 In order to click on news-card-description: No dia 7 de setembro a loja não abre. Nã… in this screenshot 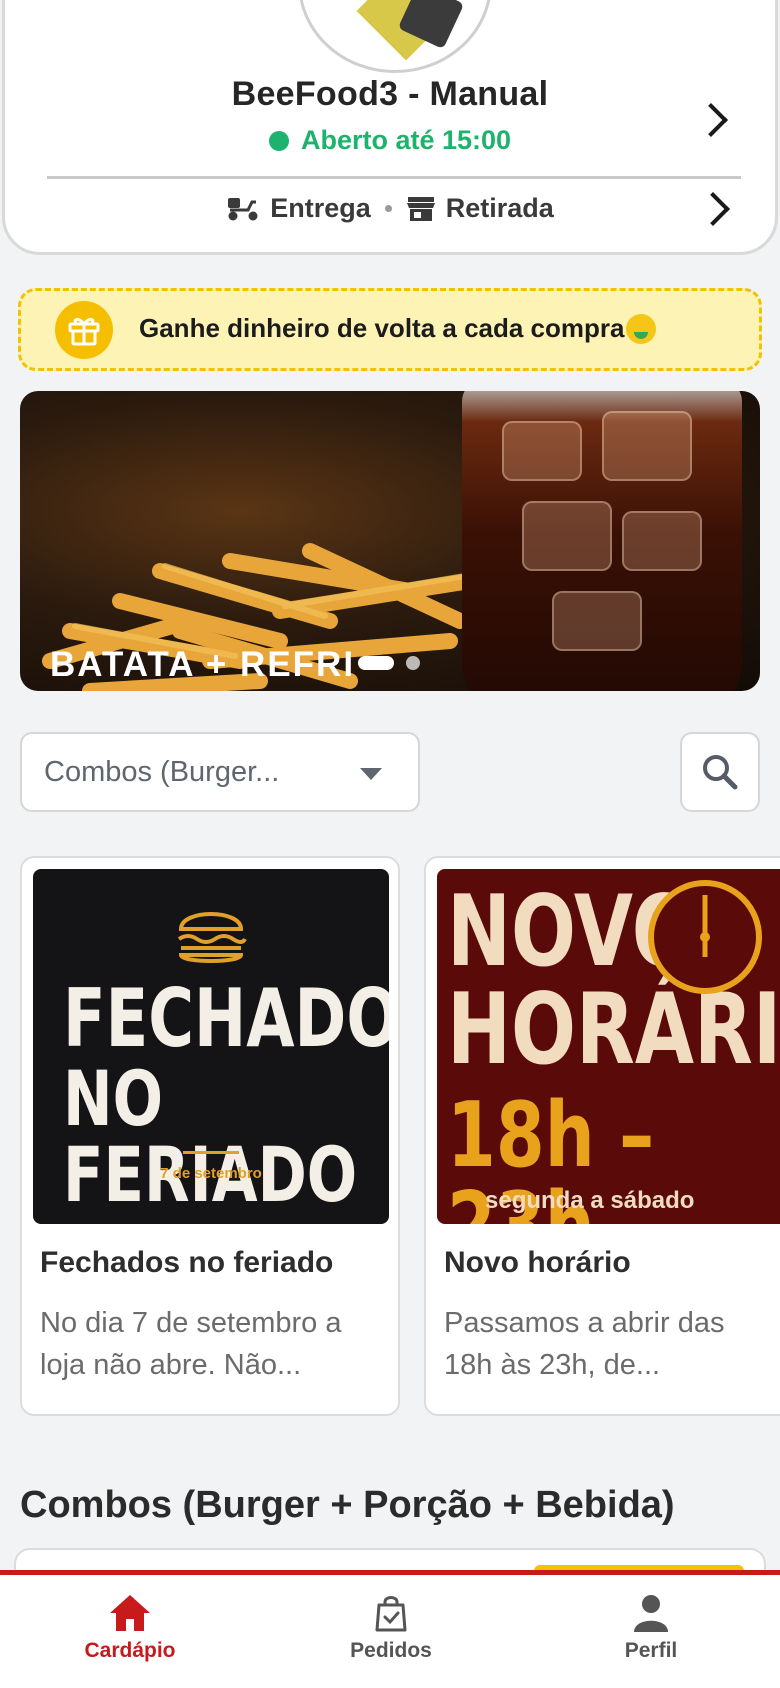, I will do `click(210, 1344)`.